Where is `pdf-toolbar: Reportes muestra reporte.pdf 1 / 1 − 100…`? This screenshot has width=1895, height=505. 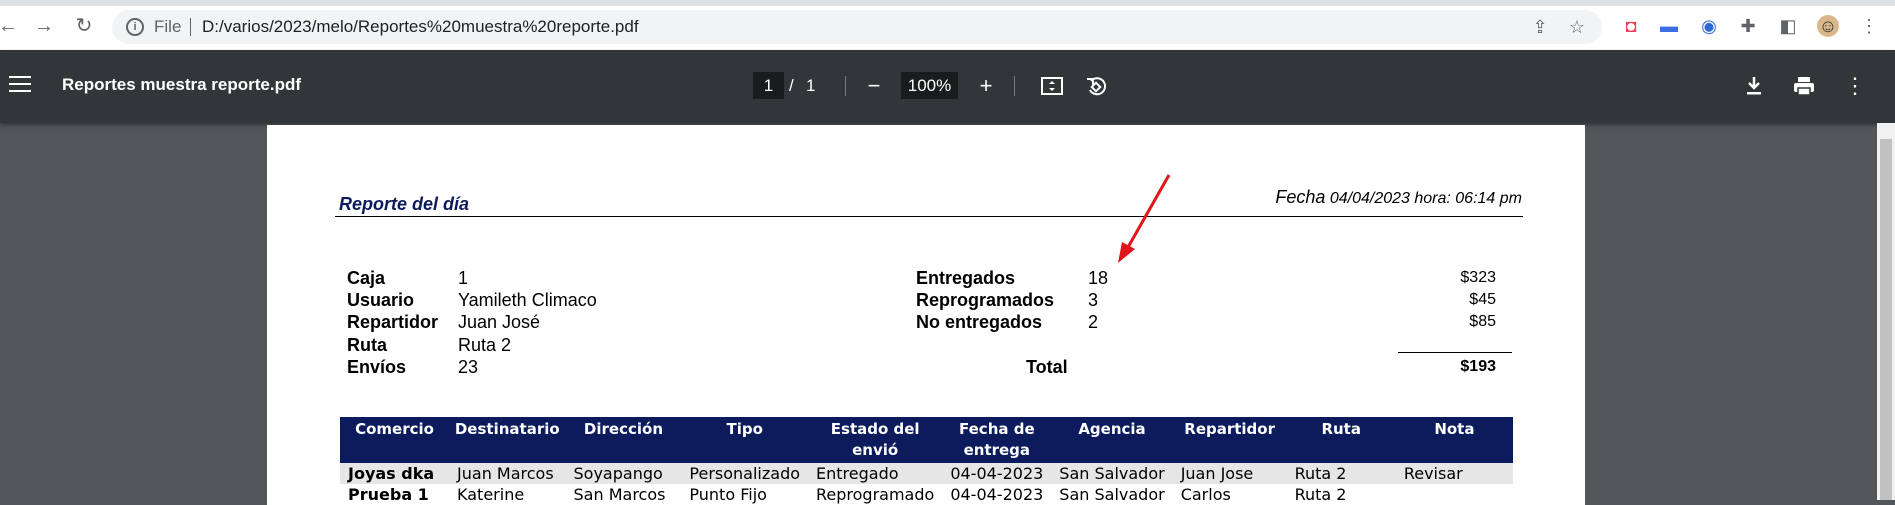
pdf-toolbar: Reportes muestra reporte.pdf 1 / 1 − 100… is located at coordinates (947, 86).